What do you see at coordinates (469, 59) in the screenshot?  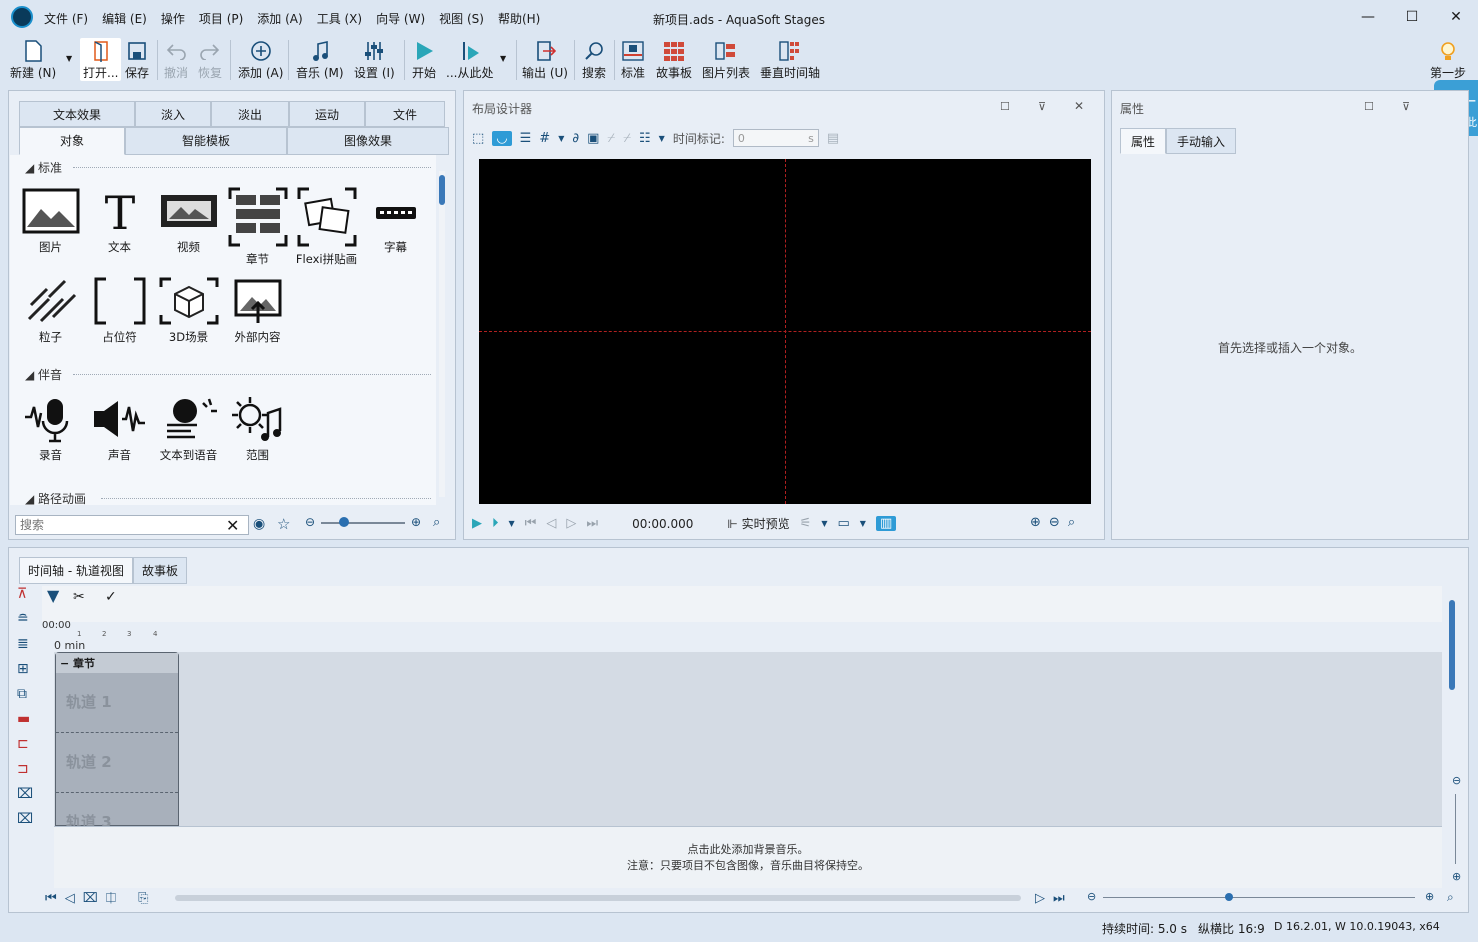 I see `play-from-here-button: ...从此处` at bounding box center [469, 59].